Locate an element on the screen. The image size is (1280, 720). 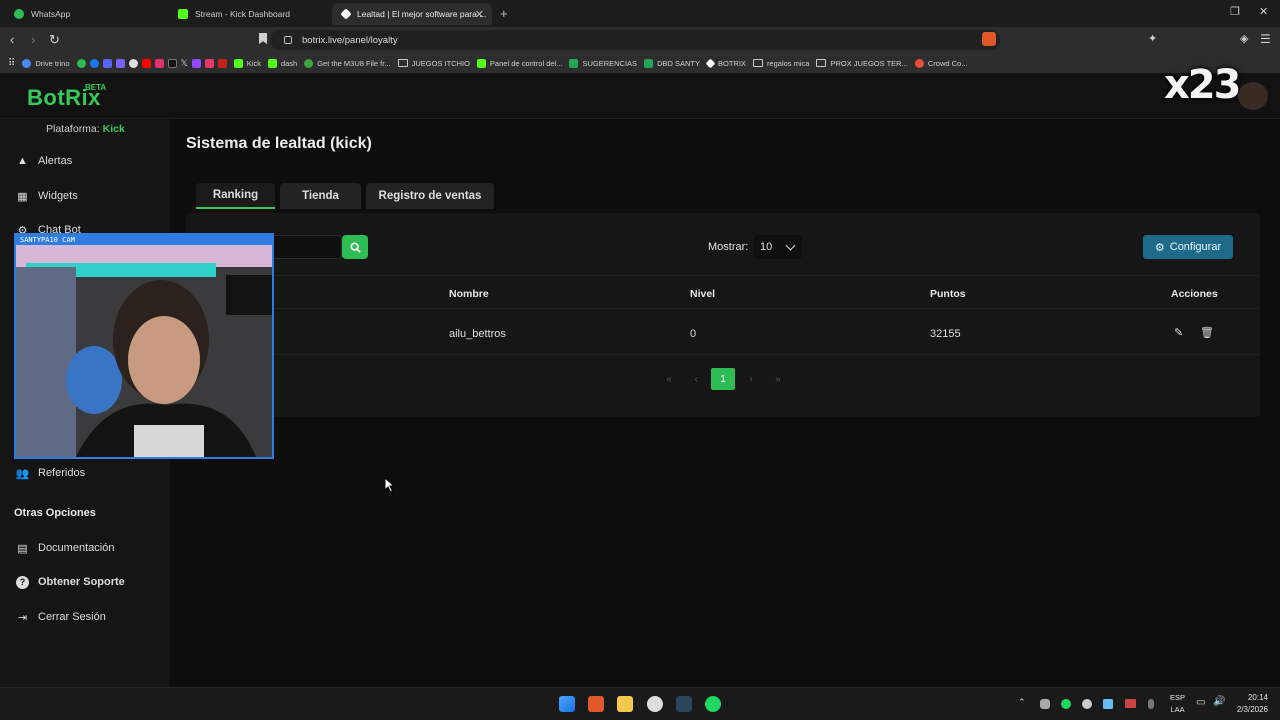
bookmark-icon is located at coordinates (263, 38).